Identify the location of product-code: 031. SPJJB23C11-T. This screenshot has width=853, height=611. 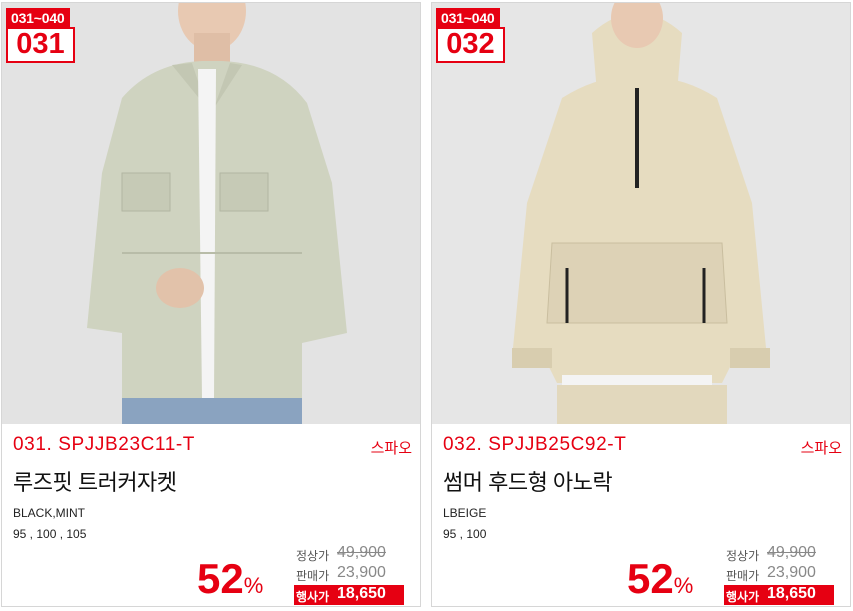
(104, 445).